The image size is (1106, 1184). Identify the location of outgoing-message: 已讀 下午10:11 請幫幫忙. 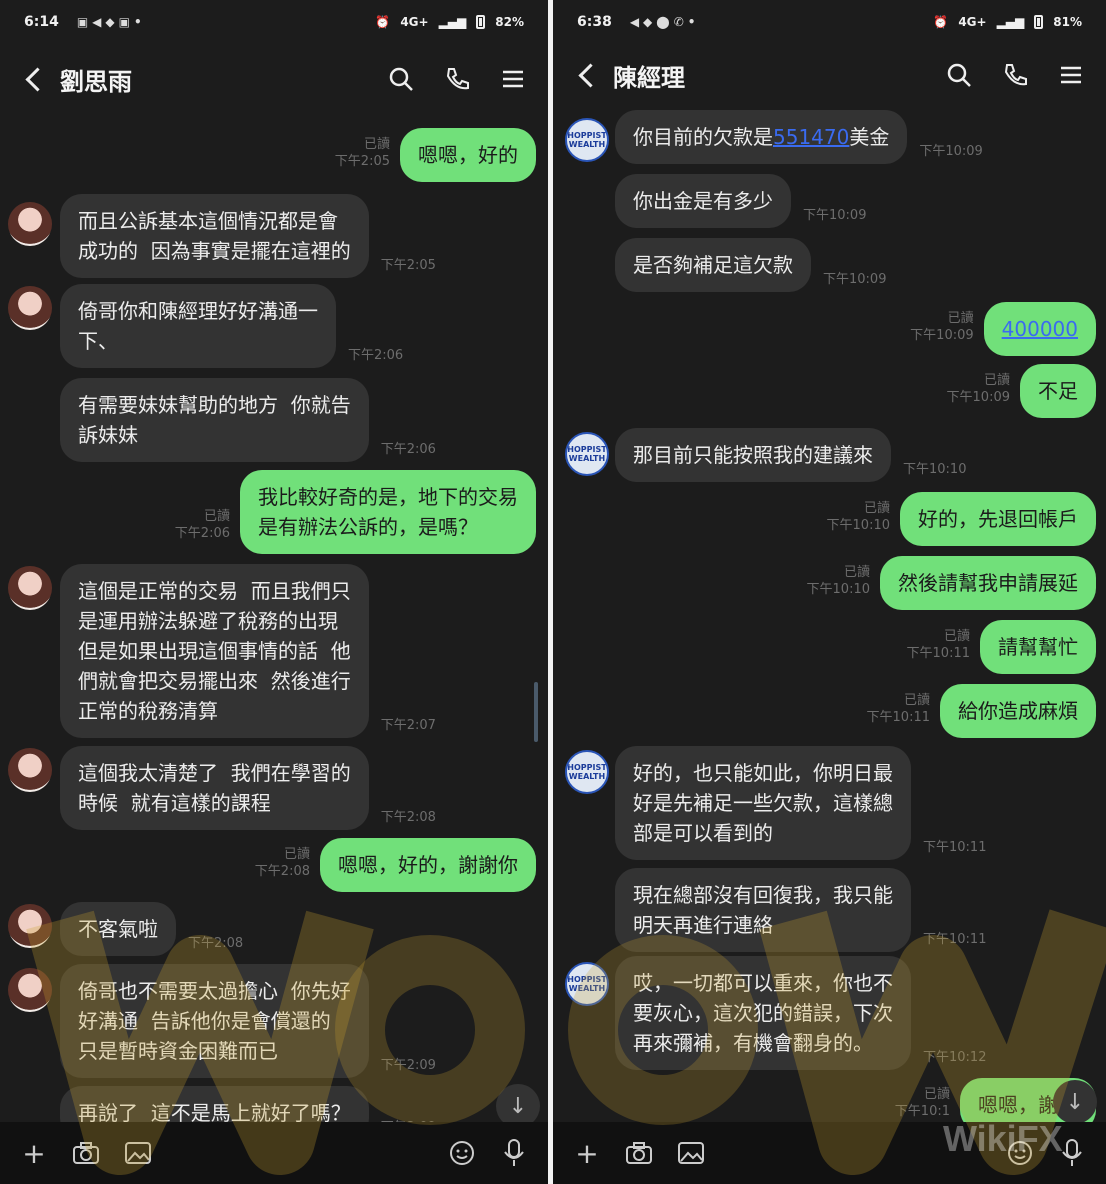
(1001, 647).